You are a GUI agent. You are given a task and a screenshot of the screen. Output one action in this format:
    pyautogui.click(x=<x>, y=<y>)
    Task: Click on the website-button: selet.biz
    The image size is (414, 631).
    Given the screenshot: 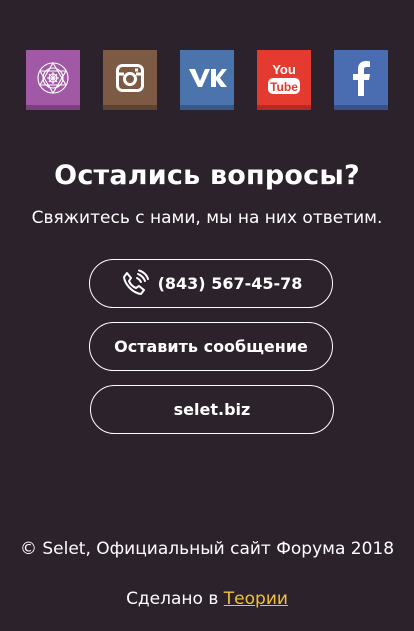 What is the action you would take?
    pyautogui.click(x=212, y=409)
    